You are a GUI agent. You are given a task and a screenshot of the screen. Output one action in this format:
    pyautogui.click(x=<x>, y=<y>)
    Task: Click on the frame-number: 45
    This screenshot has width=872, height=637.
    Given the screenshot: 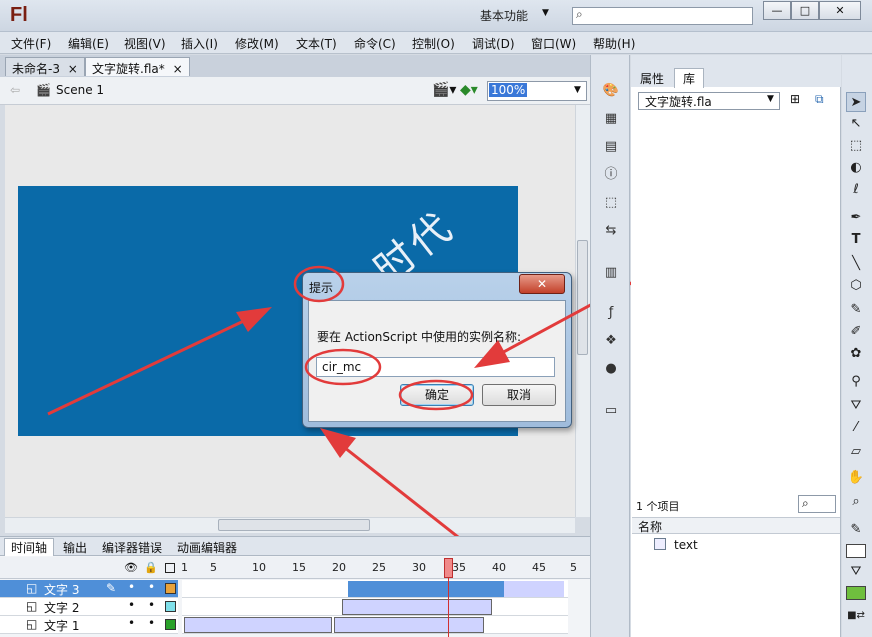 What is the action you would take?
    pyautogui.click(x=539, y=567)
    